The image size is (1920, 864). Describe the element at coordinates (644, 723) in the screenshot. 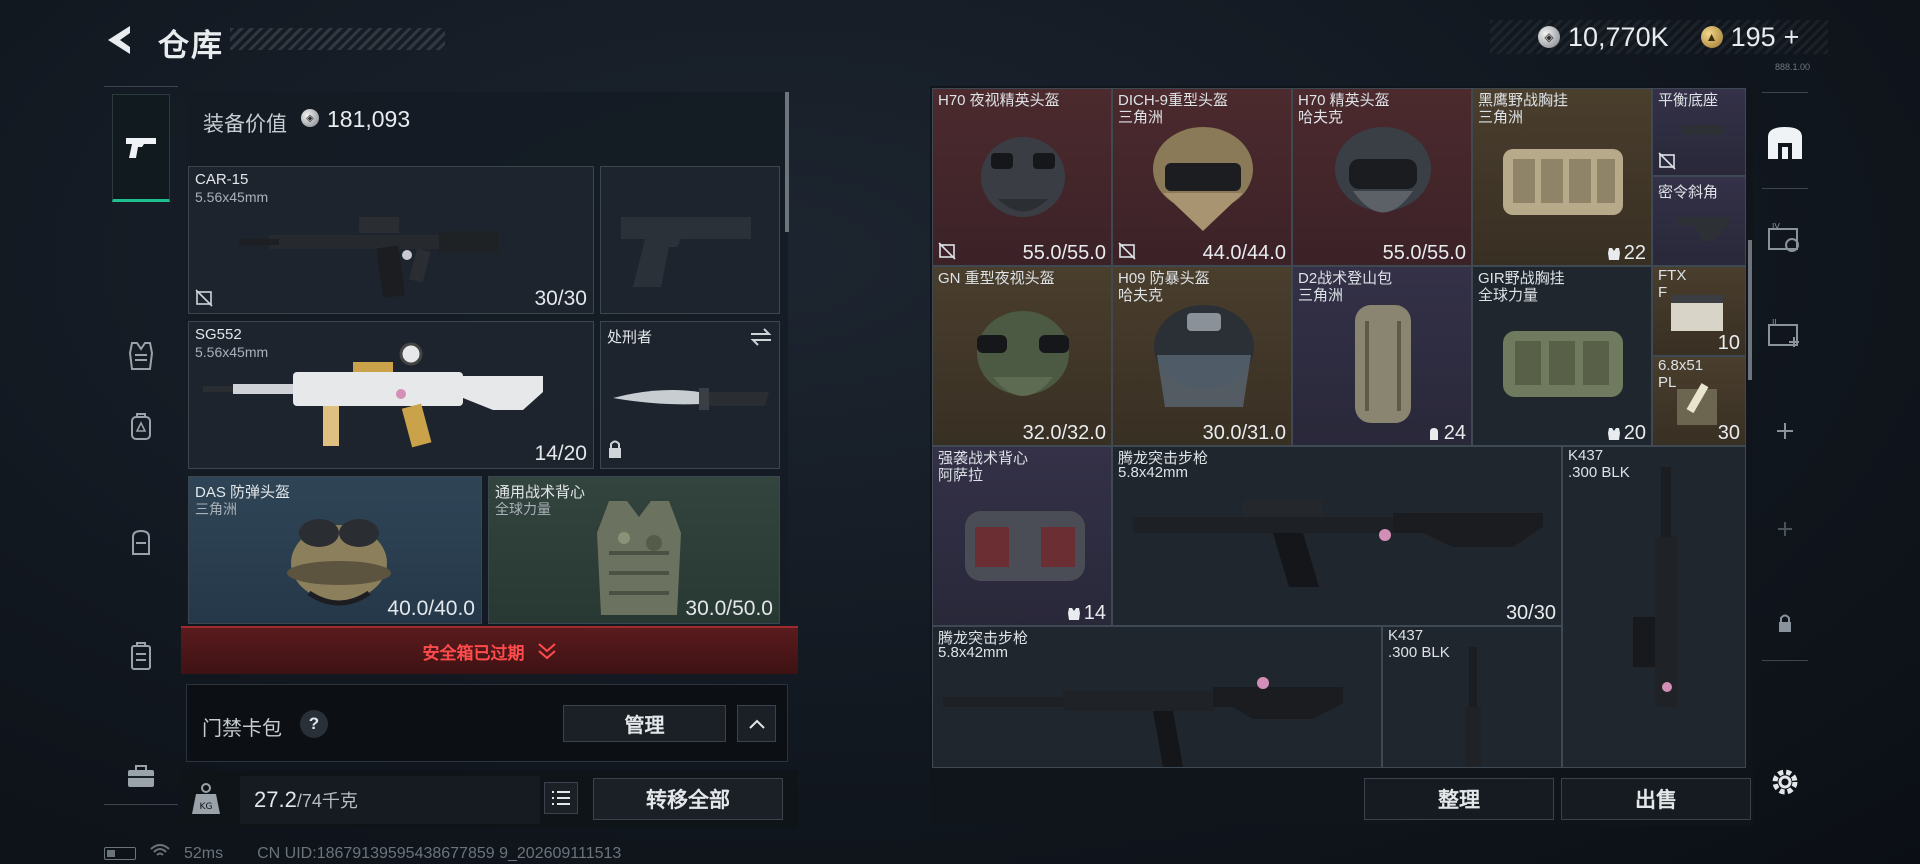

I see `manage-button: 管理` at that location.